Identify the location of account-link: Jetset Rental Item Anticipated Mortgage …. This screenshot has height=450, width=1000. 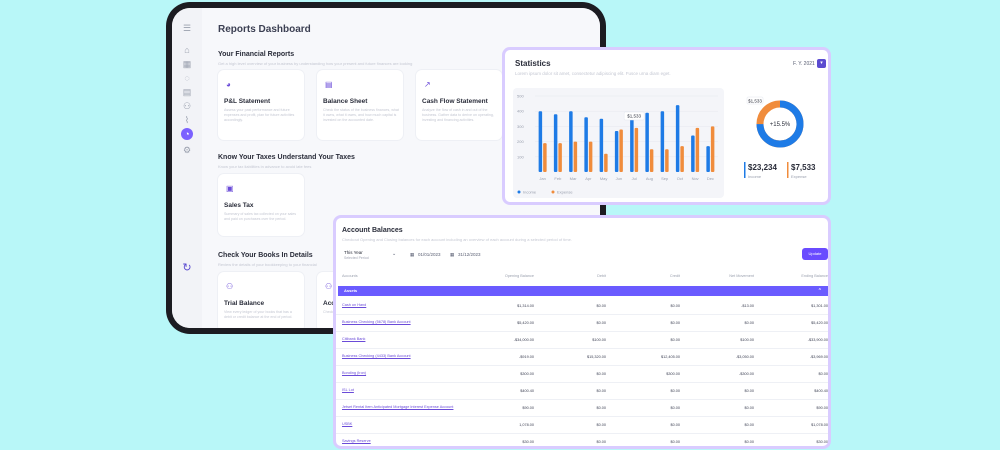
(397, 407).